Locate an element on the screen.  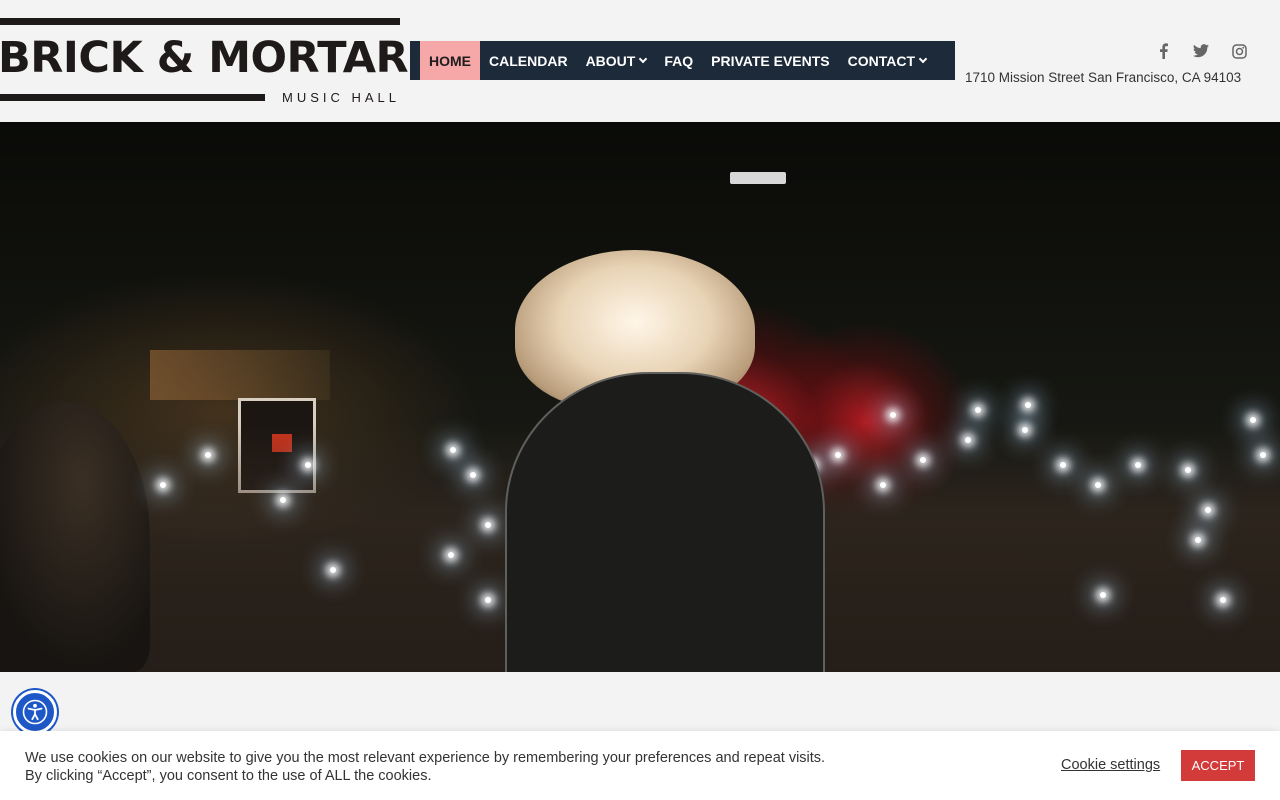
instagram-icon is located at coordinates (1239, 51).